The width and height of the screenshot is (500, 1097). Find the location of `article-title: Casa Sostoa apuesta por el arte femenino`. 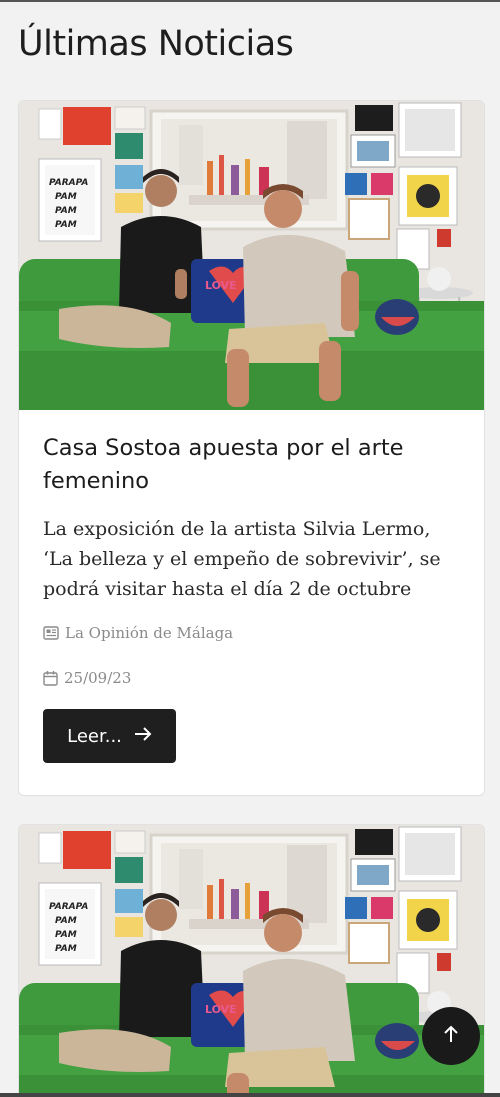

article-title: Casa Sostoa apuesta por el arte femenino is located at coordinates (251, 465).